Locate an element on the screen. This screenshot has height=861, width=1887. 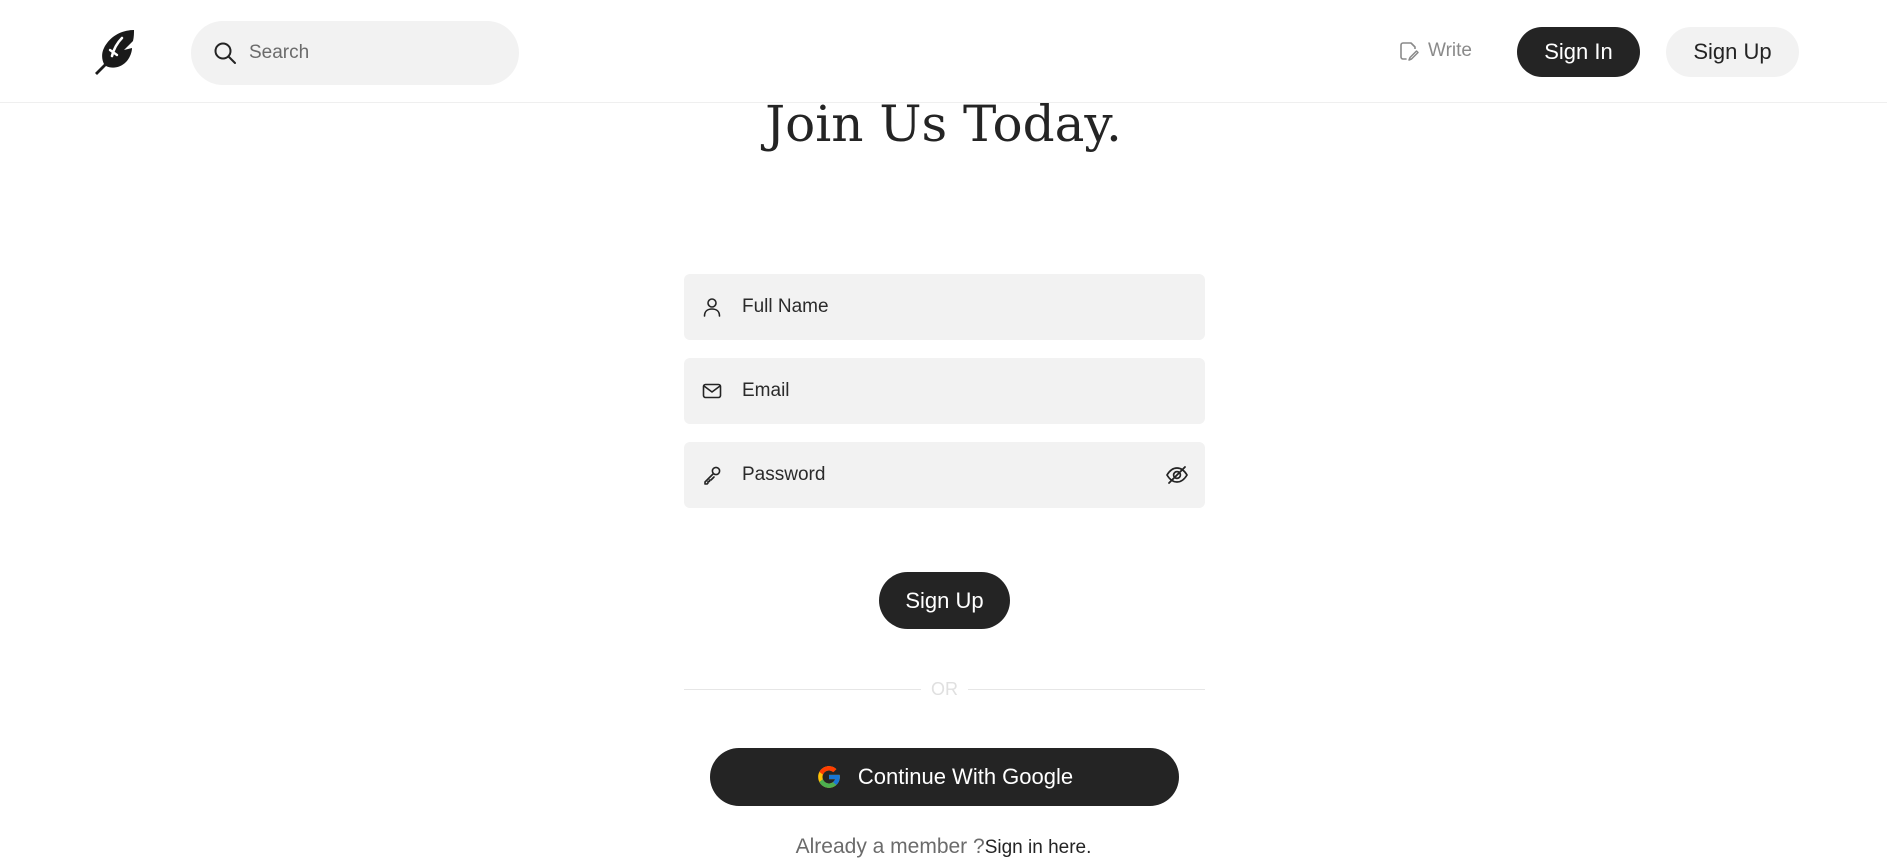
nav-sign-up-button: Sign Up is located at coordinates (1732, 52).